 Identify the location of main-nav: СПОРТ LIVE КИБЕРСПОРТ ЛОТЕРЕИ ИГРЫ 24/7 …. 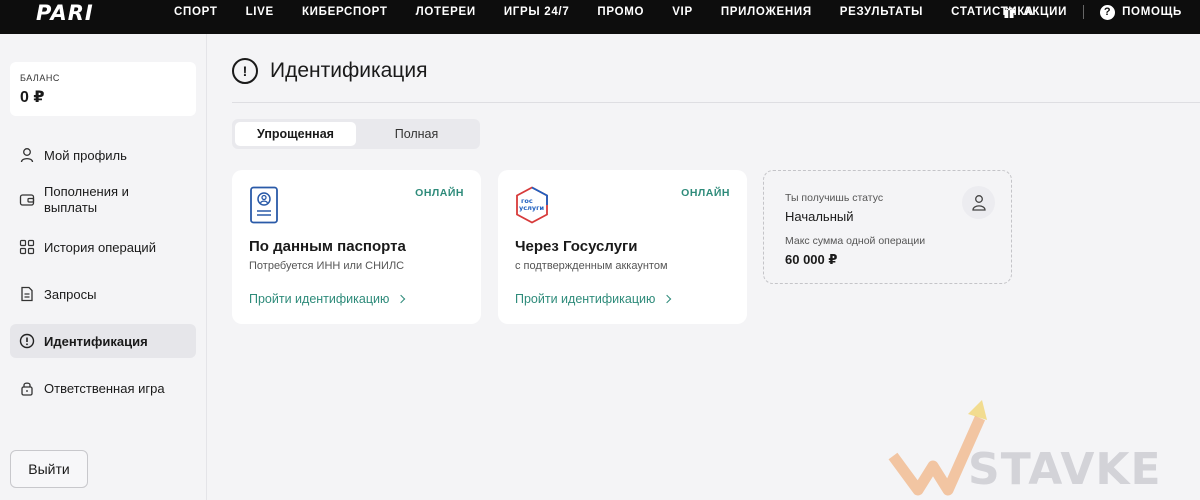
(618, 12).